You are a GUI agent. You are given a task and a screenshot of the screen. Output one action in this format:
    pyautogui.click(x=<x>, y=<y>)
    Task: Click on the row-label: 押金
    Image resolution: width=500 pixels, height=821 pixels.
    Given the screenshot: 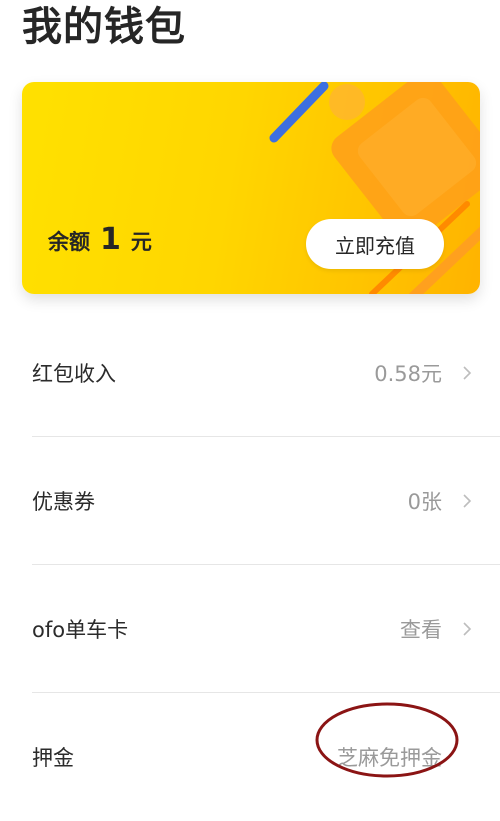 What is the action you would take?
    pyautogui.click(x=53, y=758)
    